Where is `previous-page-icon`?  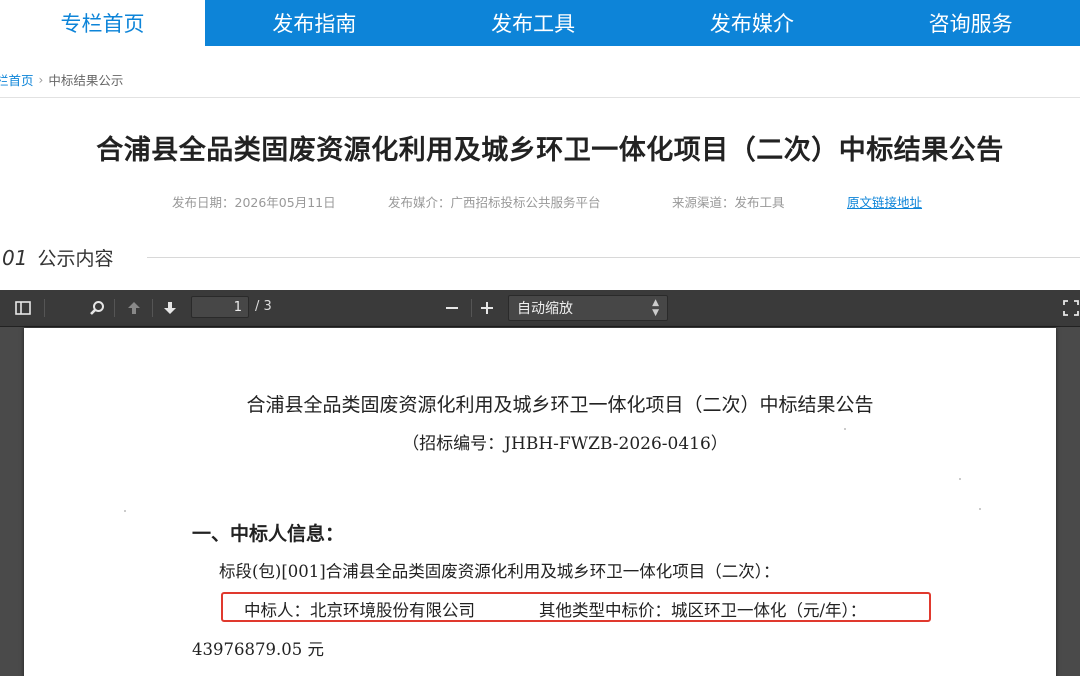 previous-page-icon is located at coordinates (134, 308).